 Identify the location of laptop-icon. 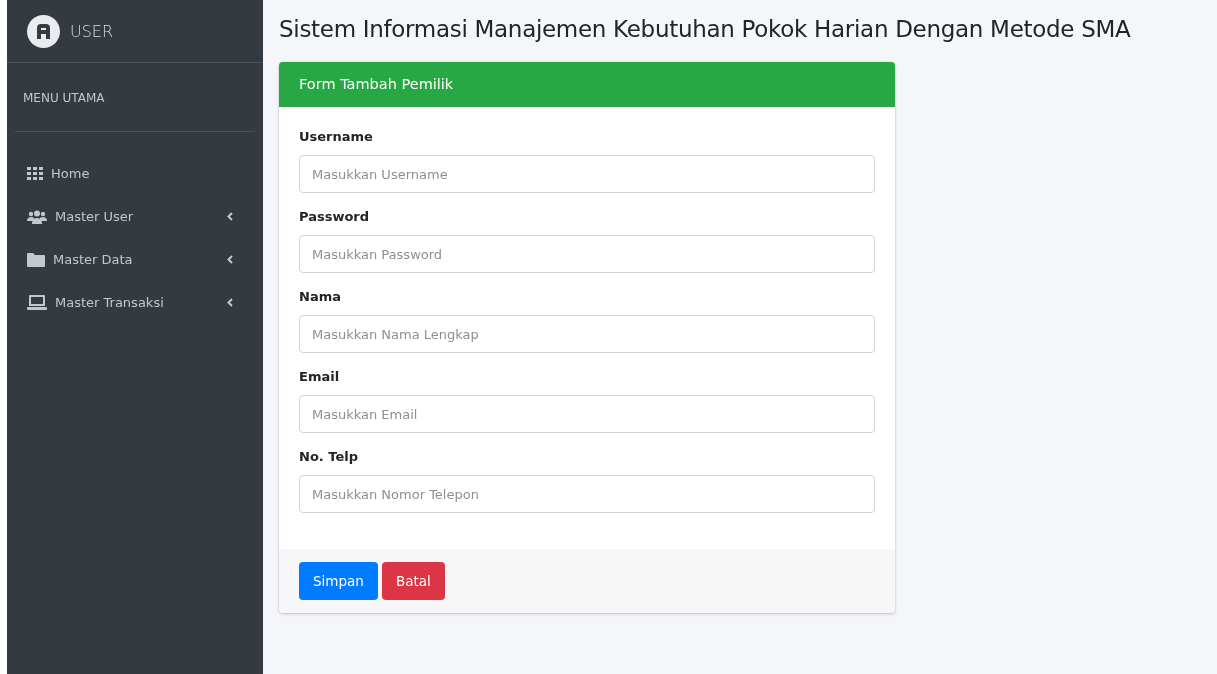
(37, 302).